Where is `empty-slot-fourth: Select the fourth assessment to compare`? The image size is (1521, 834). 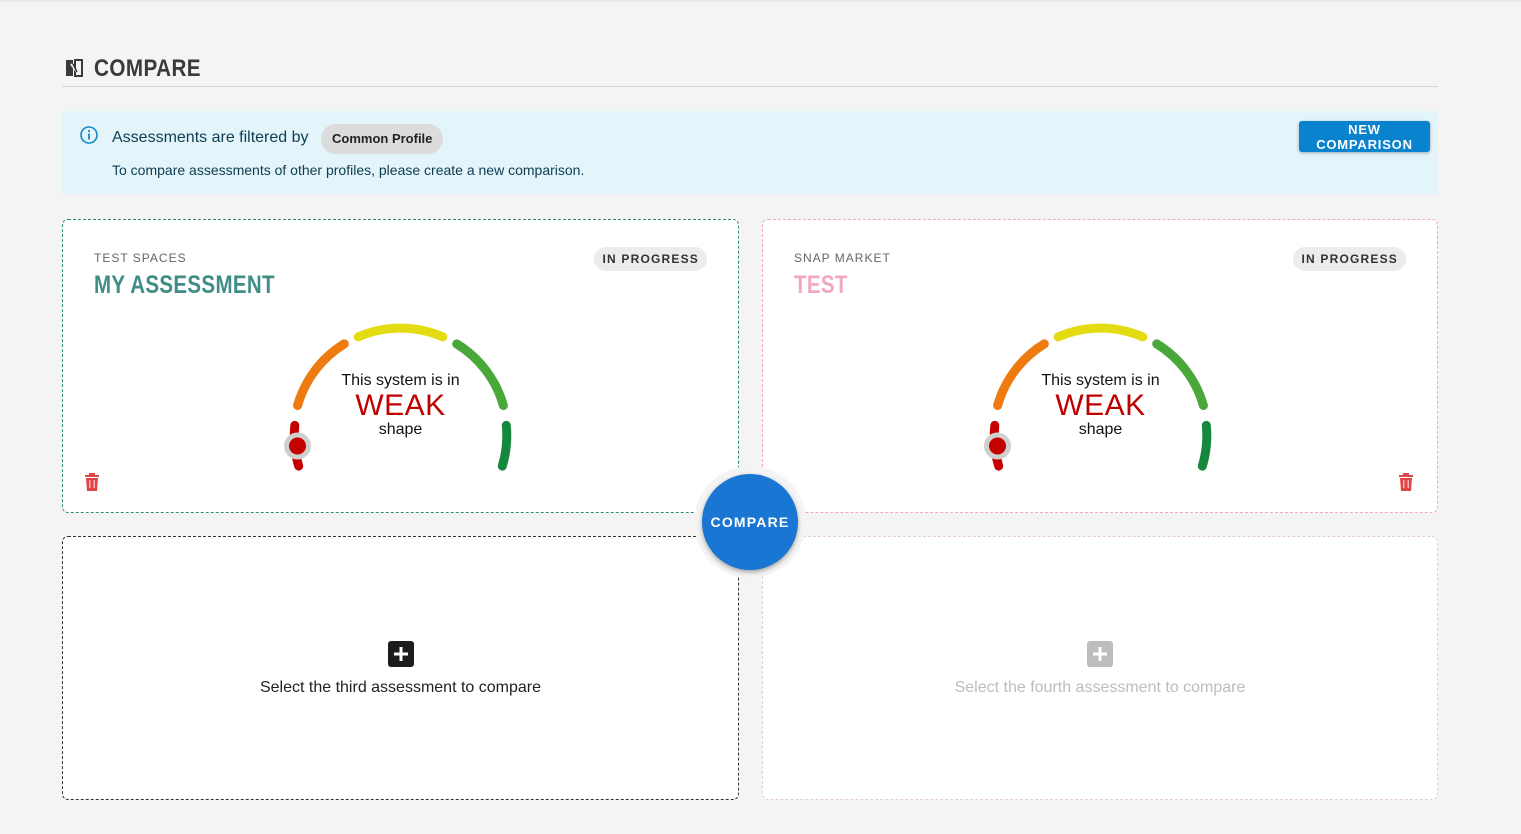 empty-slot-fourth: Select the fourth assessment to compare is located at coordinates (1100, 668).